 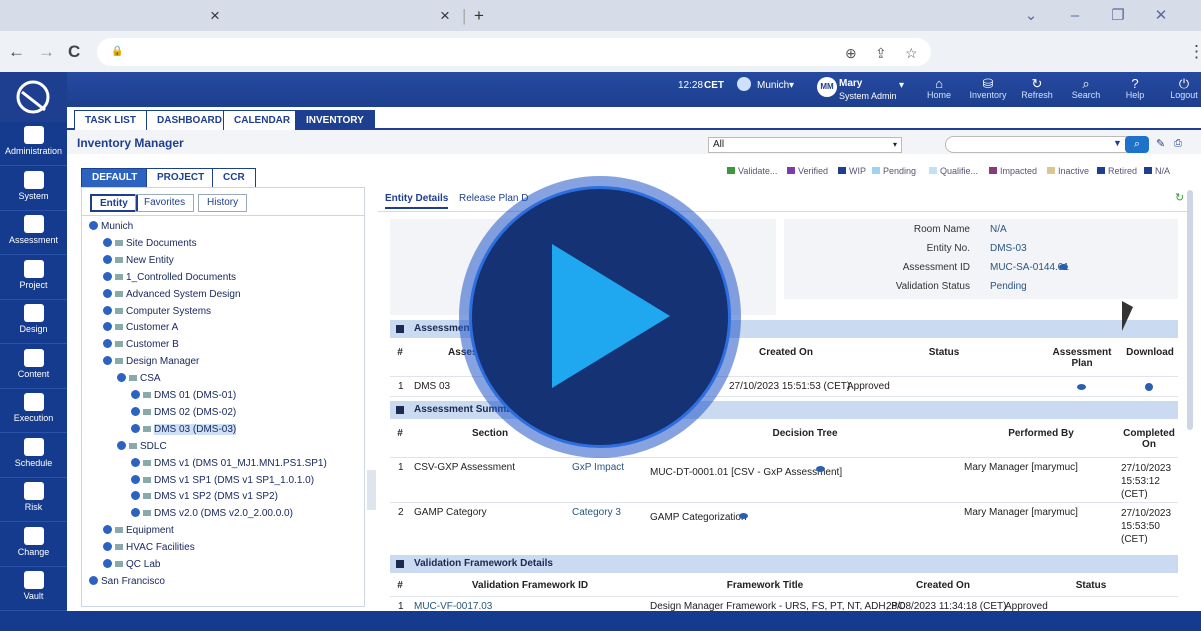 What do you see at coordinates (33, 456) in the screenshot?
I see `sidebar-item-schedule: Schedule` at bounding box center [33, 456].